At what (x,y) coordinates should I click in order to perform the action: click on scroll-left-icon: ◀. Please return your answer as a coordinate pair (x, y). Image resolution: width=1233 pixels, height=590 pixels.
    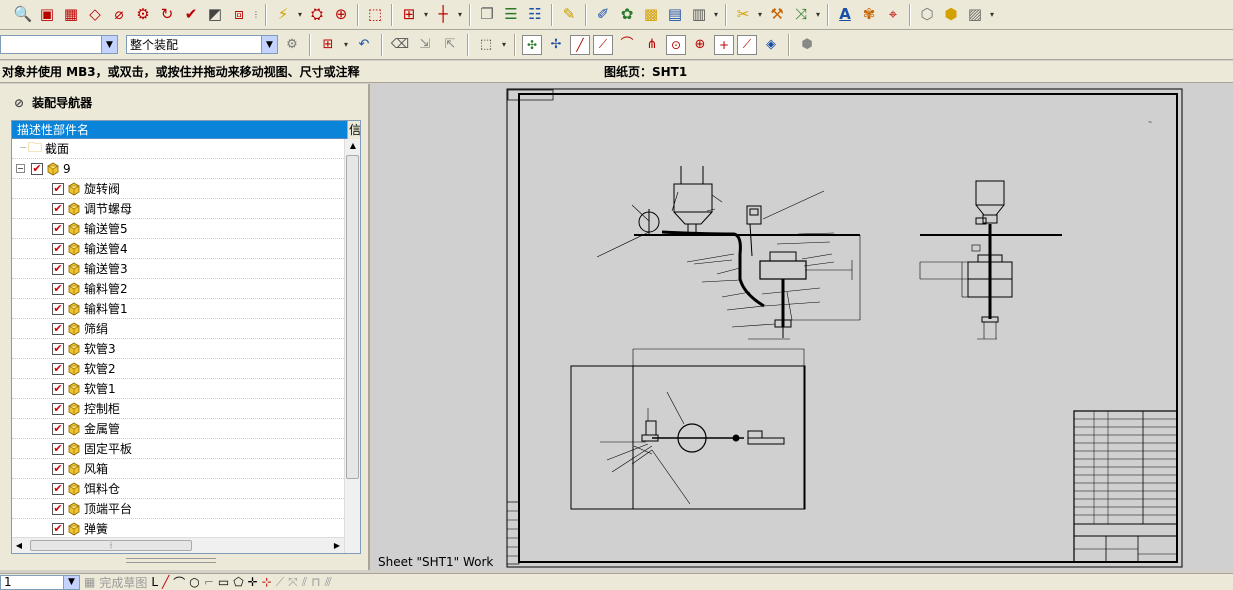
    Looking at the image, I should click on (19, 545).